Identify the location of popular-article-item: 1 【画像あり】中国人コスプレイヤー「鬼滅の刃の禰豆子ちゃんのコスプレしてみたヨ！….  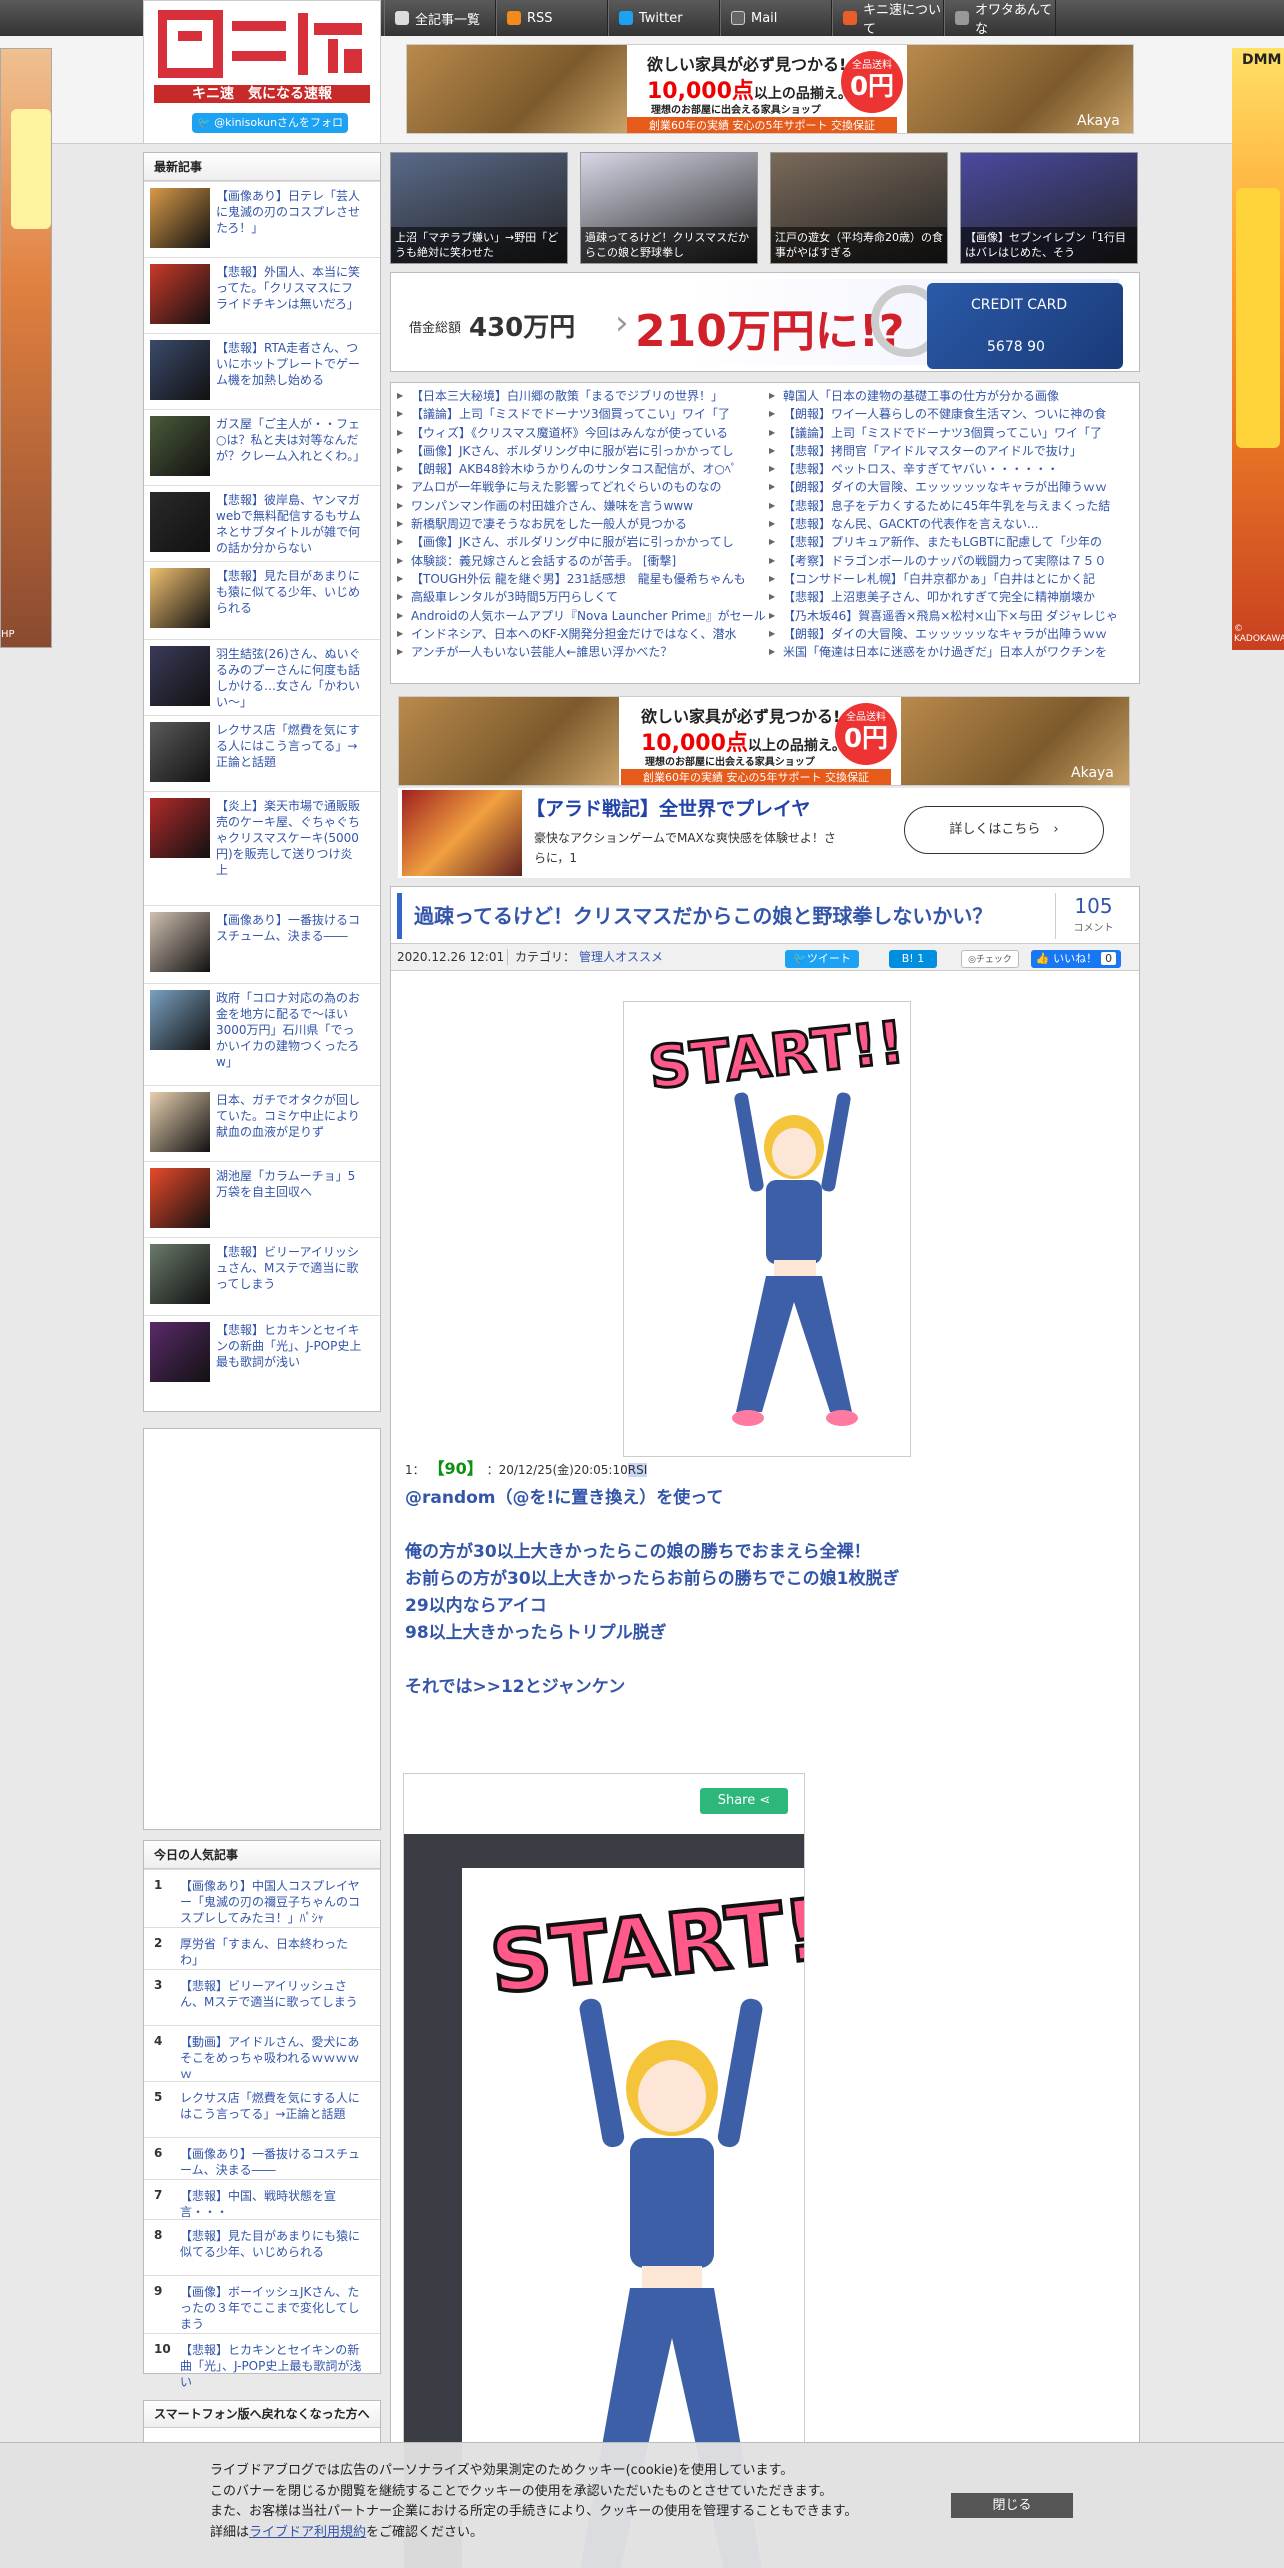
(262, 1898).